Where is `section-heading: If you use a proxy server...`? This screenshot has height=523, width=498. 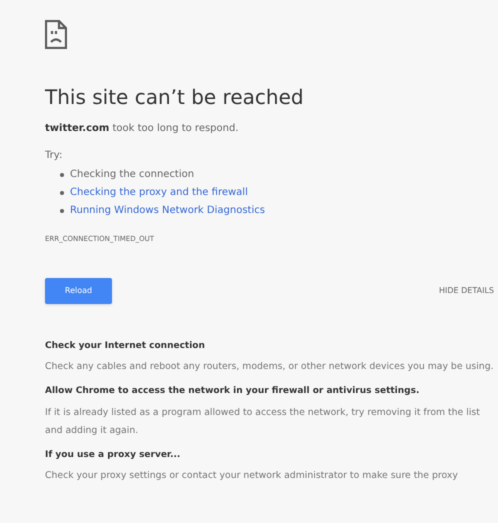 section-heading: If you use a proxy server... is located at coordinates (113, 455).